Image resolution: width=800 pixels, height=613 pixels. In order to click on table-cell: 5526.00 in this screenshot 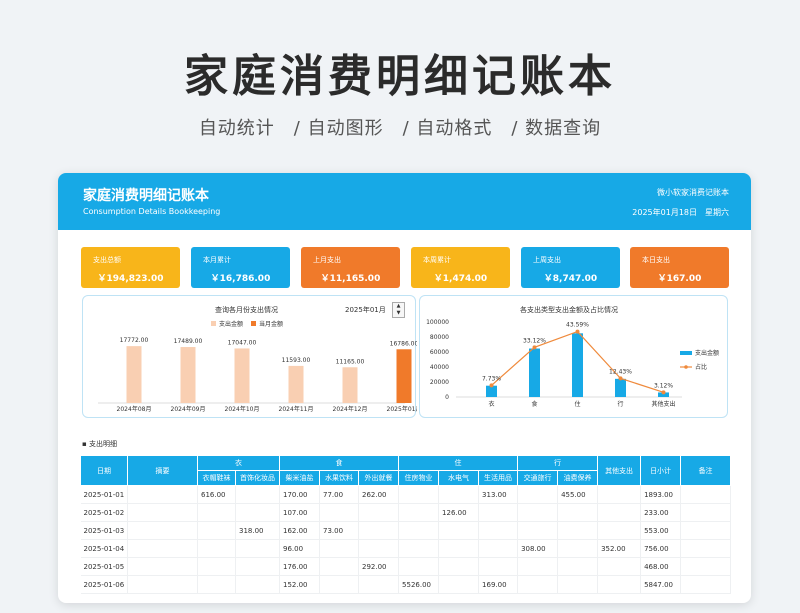, I will do `click(419, 584)`.